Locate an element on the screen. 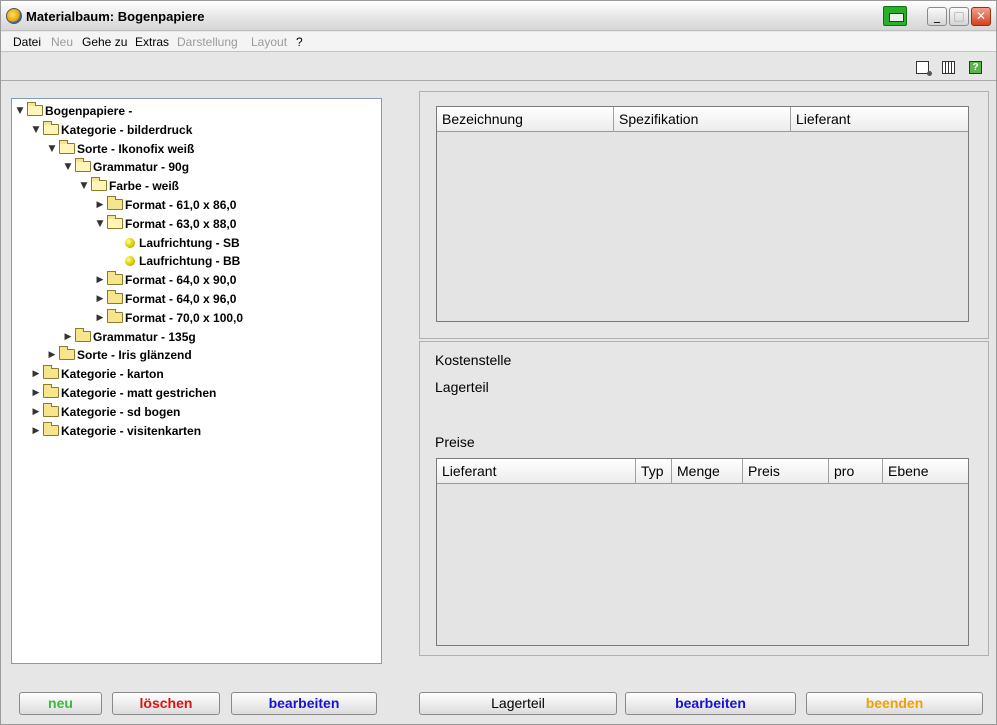 The height and width of the screenshot is (725, 997). materials-table-header: Bezeichnung Spezifikation Lieferant is located at coordinates (702, 119).